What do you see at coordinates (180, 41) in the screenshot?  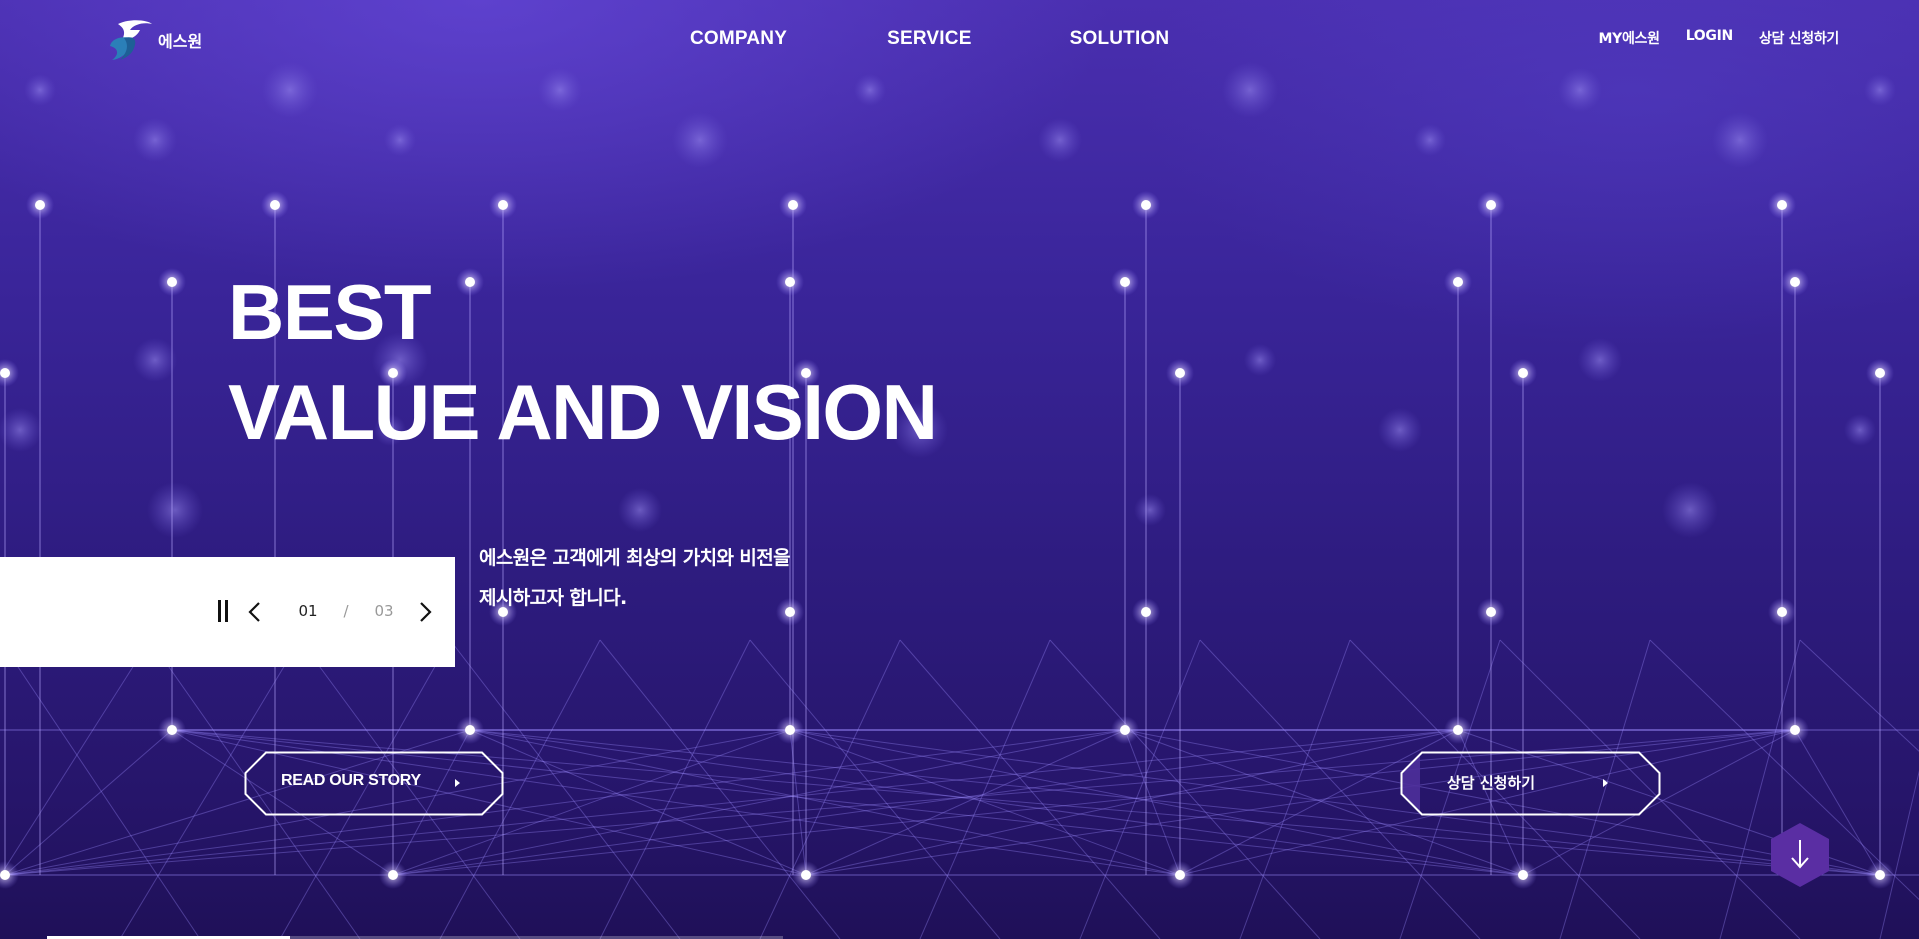 I see `logo-text: 에스원` at bounding box center [180, 41].